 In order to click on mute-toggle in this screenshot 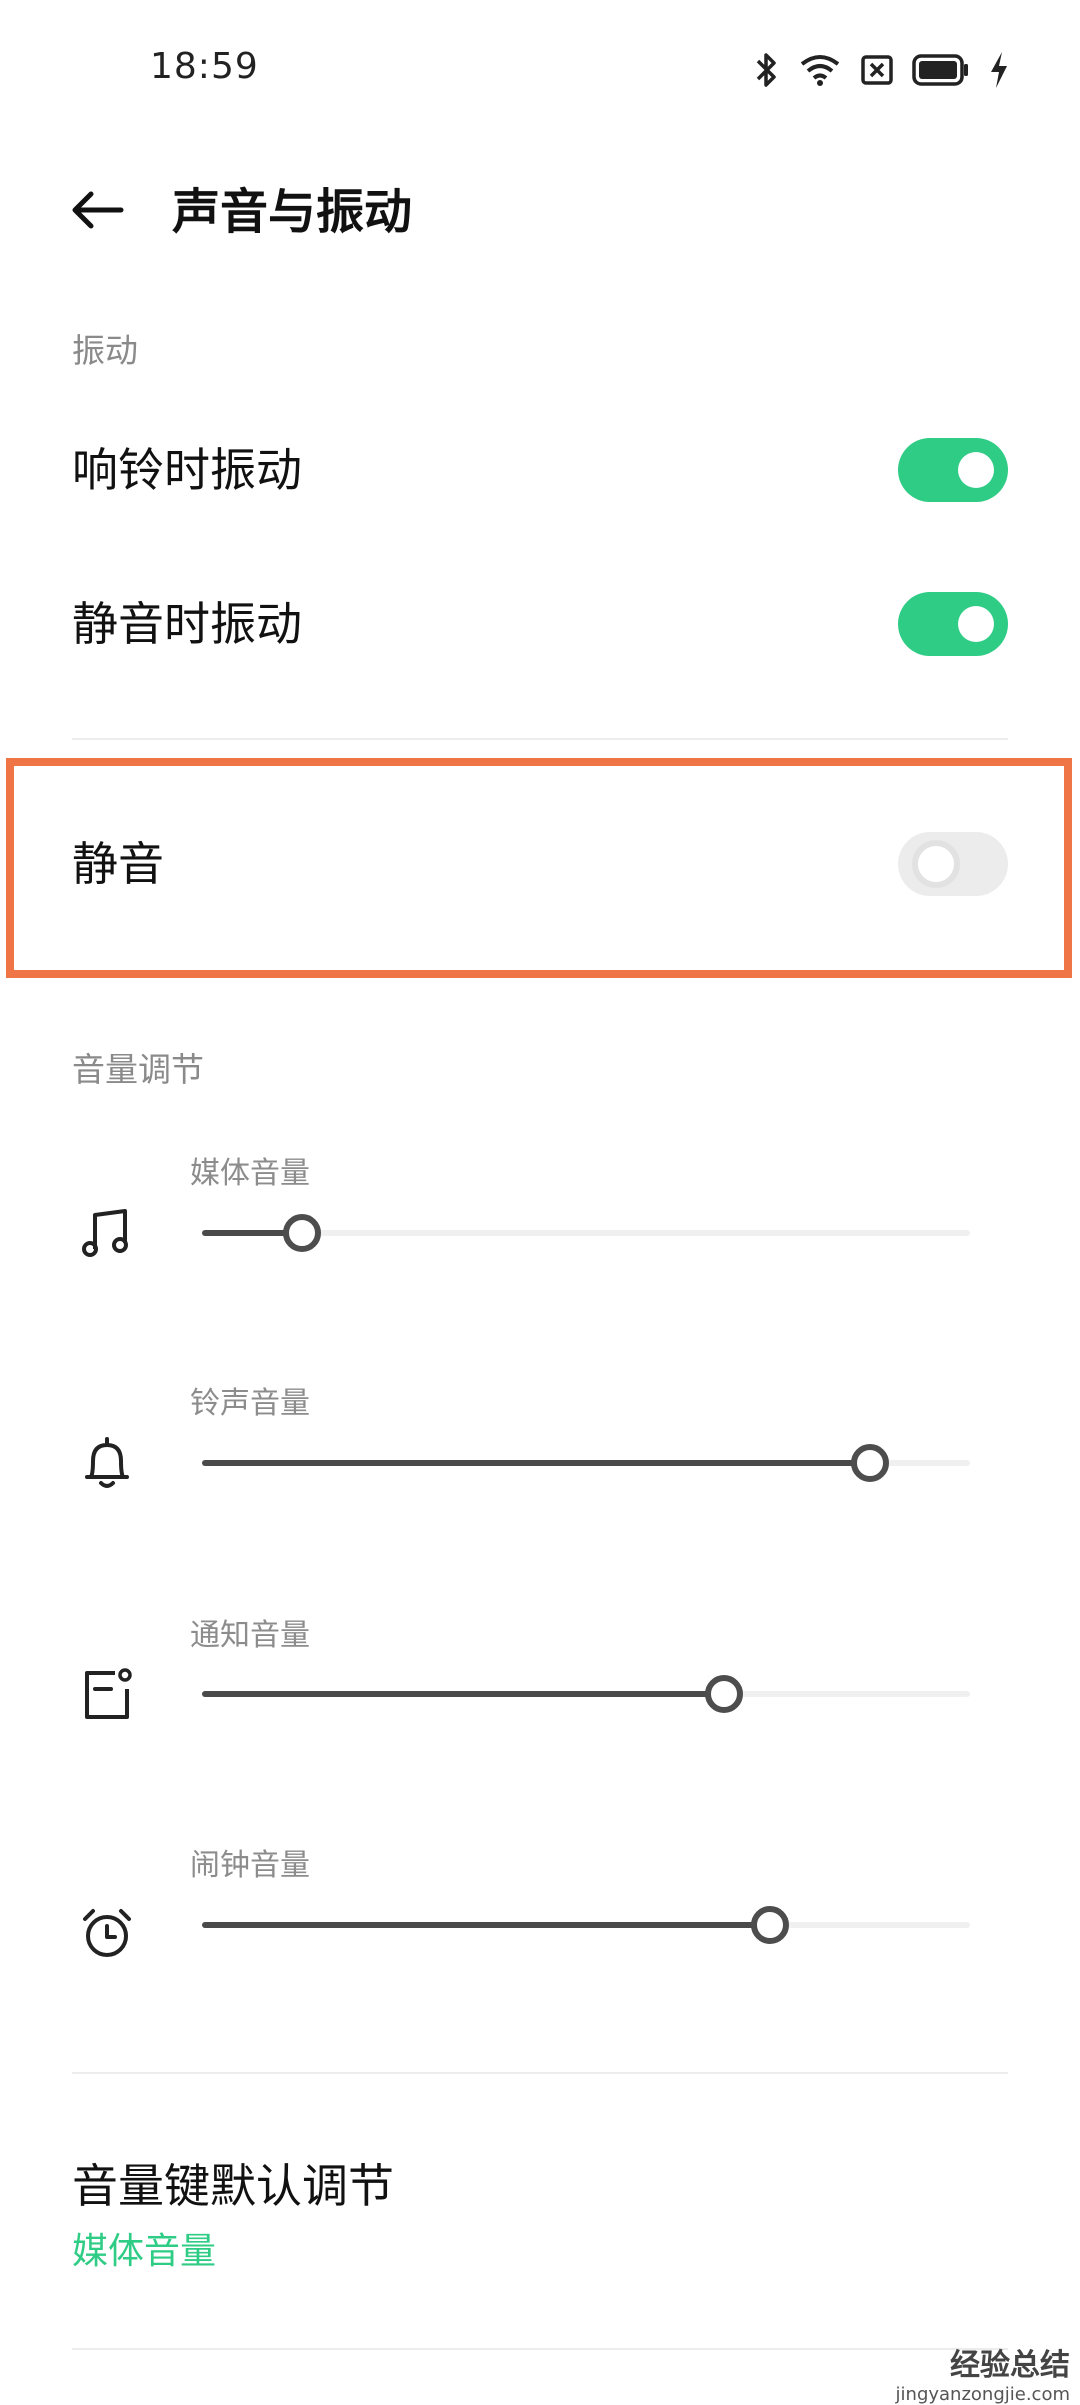, I will do `click(953, 864)`.